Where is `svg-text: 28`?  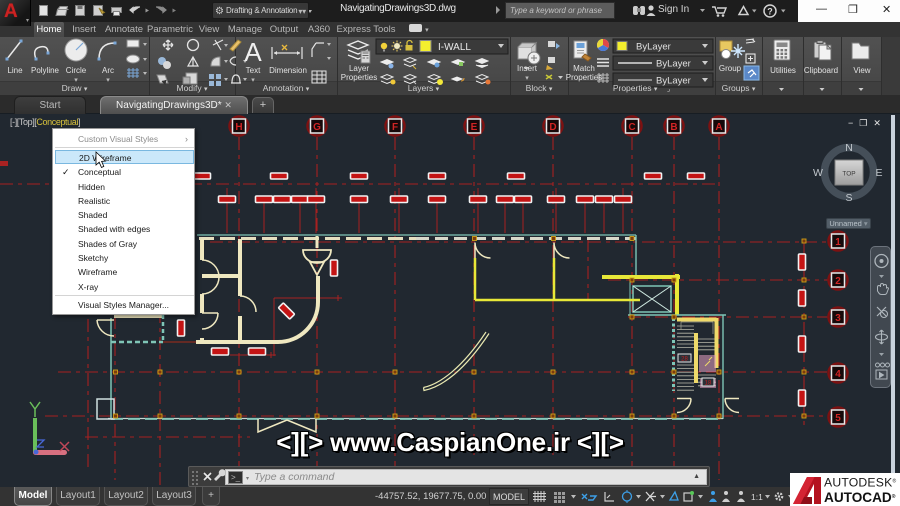
svg-text: 28 is located at coordinates (684, 360).